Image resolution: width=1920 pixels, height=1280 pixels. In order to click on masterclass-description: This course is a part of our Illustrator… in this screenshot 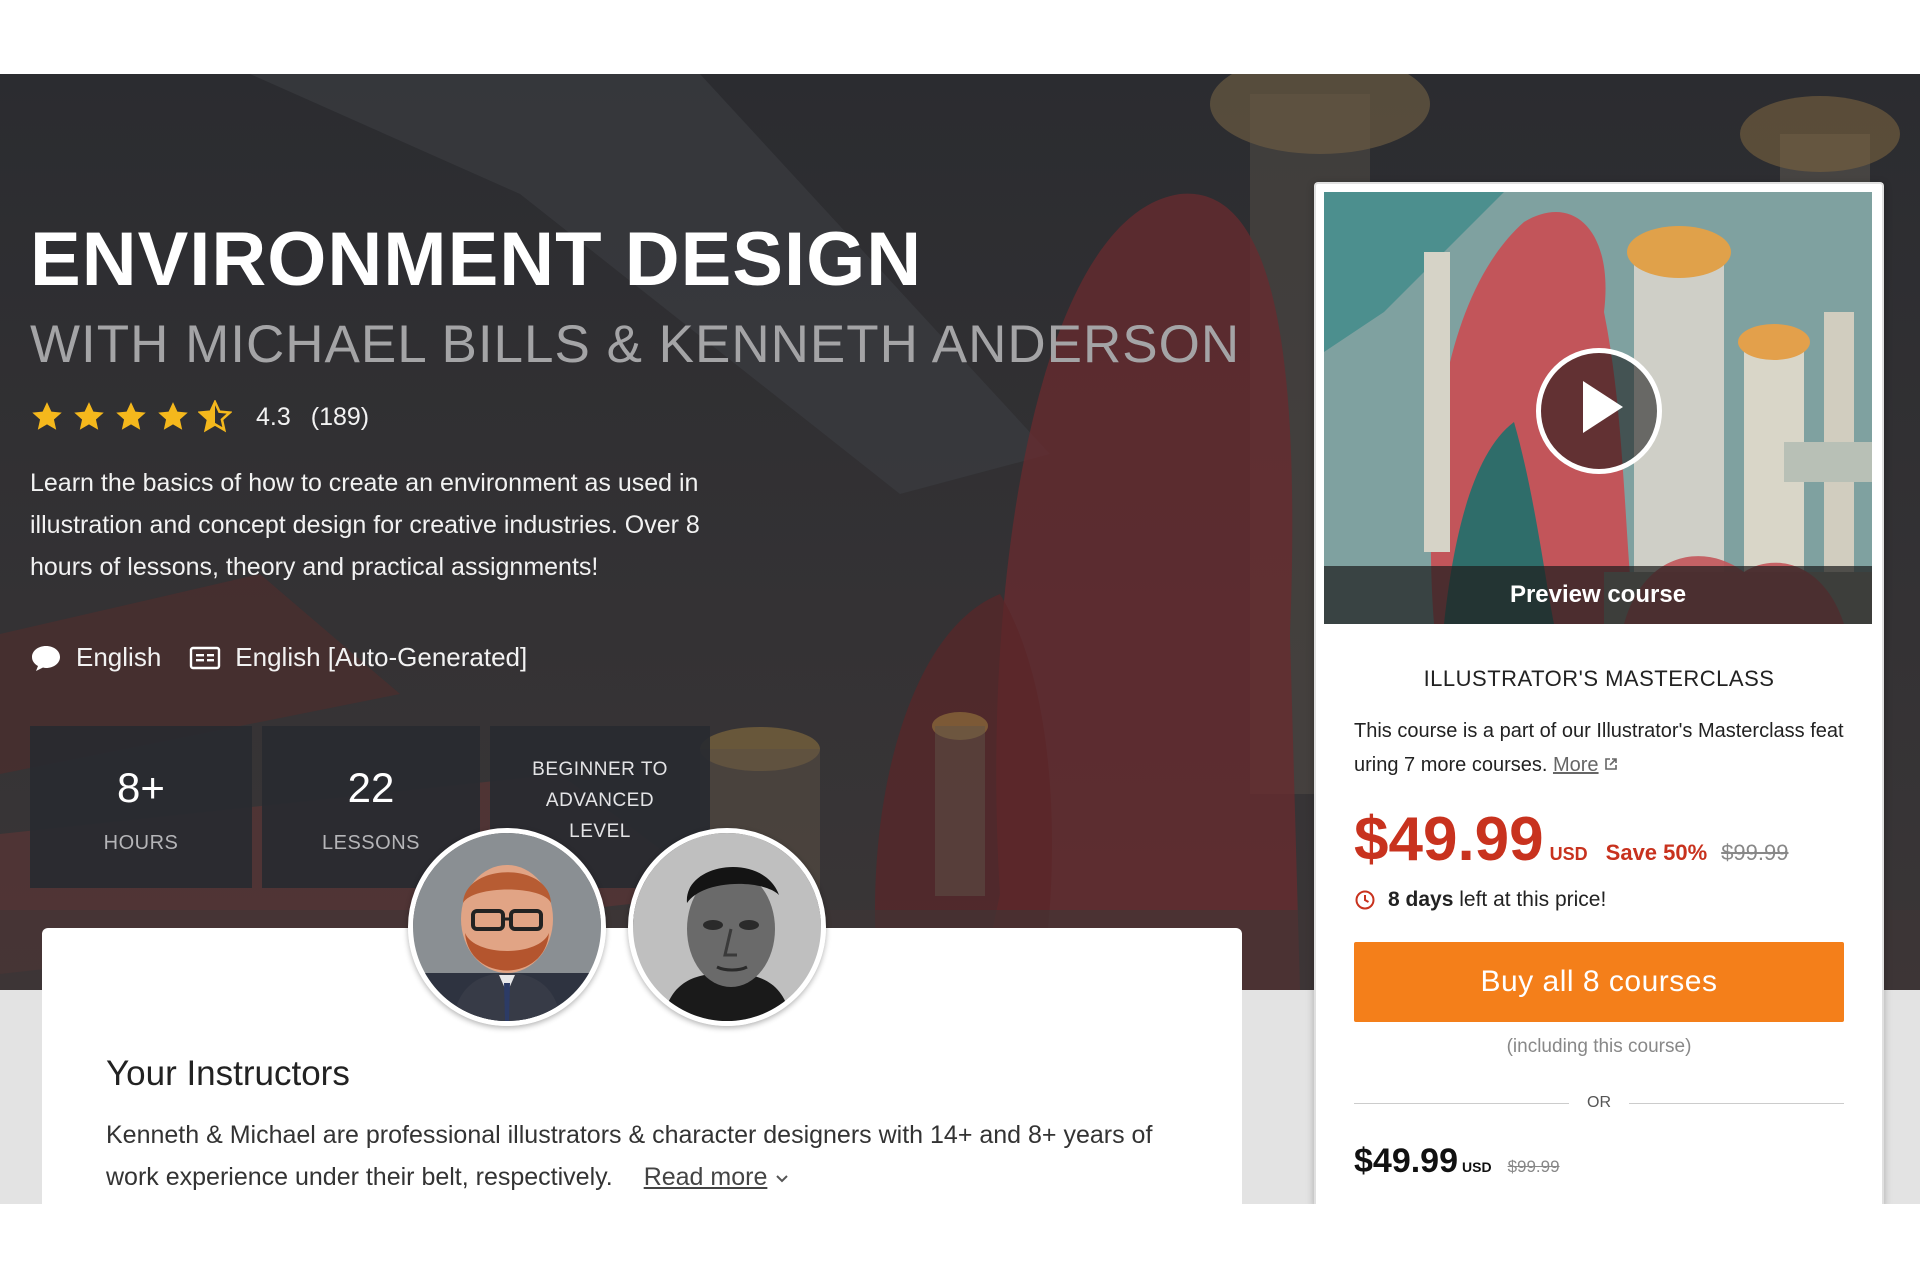, I will do `click(1599, 748)`.